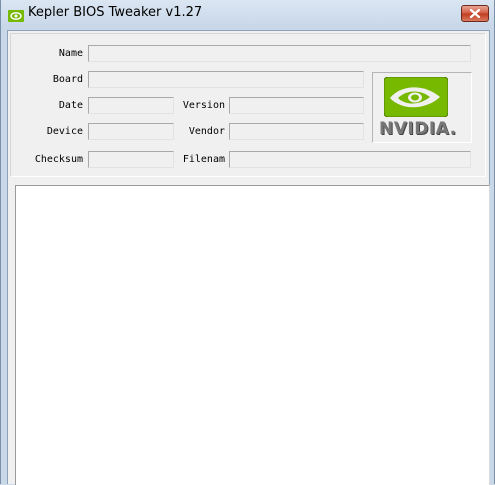 This screenshot has height=485, width=495. What do you see at coordinates (226, 79) in the screenshot?
I see `board-field` at bounding box center [226, 79].